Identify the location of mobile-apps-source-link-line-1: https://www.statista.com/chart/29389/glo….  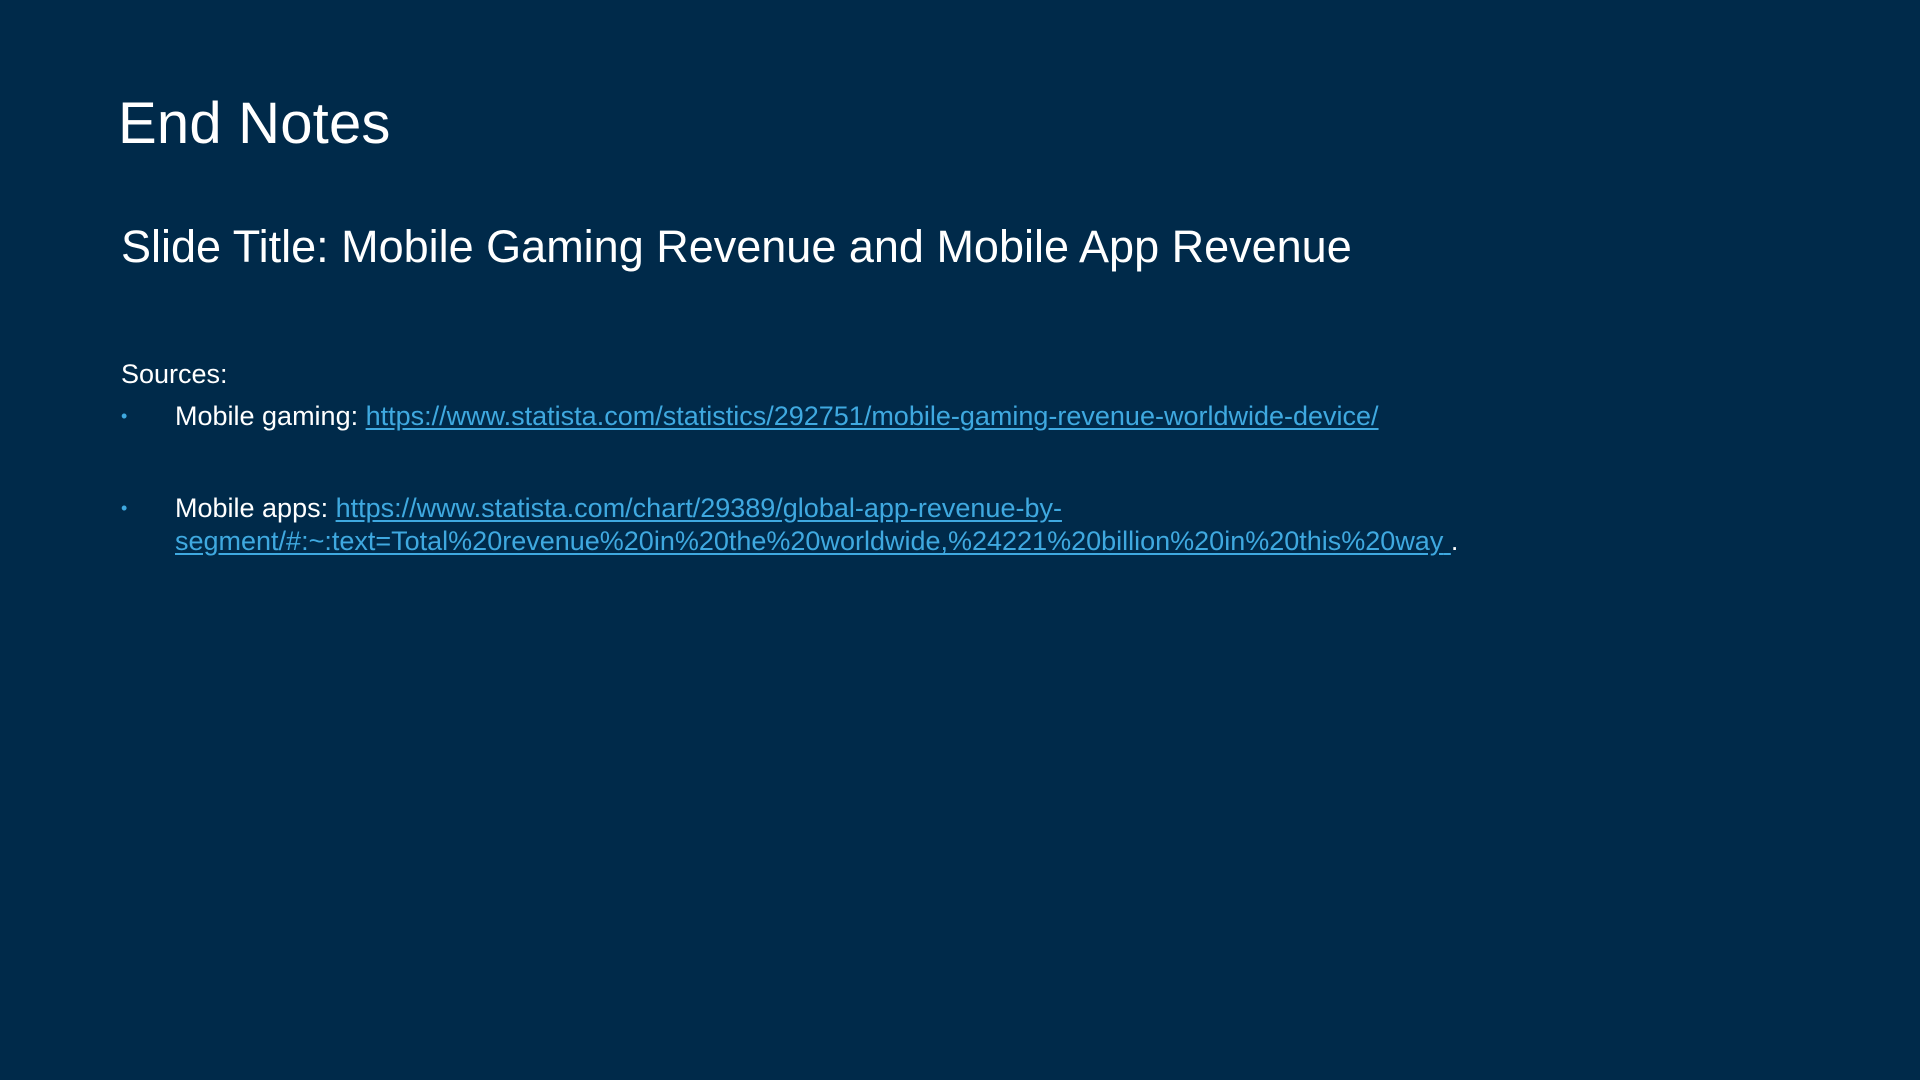
(698, 508).